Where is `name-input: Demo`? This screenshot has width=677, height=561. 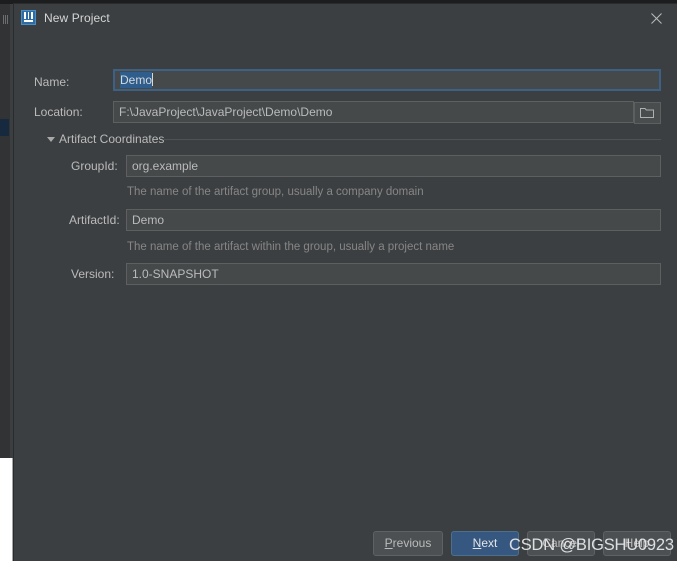 name-input: Demo is located at coordinates (387, 80).